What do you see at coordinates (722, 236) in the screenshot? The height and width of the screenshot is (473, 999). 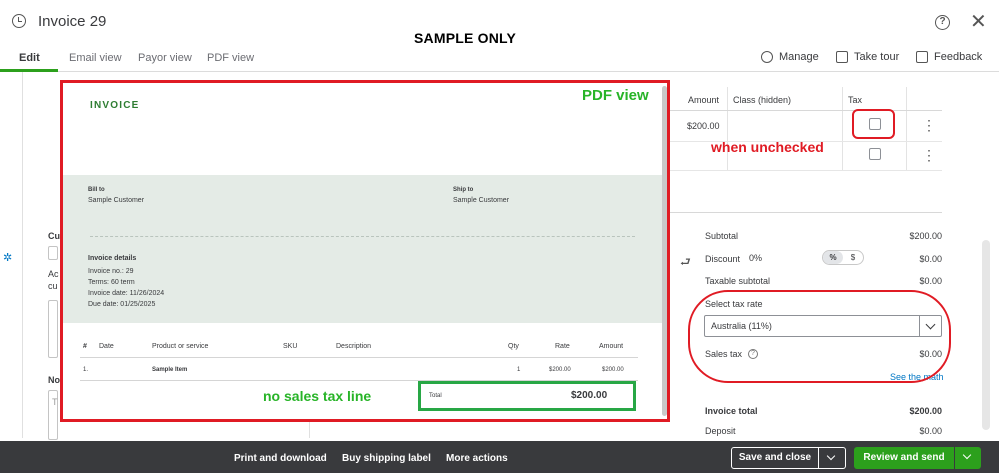 I see `subtotal-label: Subtotal` at bounding box center [722, 236].